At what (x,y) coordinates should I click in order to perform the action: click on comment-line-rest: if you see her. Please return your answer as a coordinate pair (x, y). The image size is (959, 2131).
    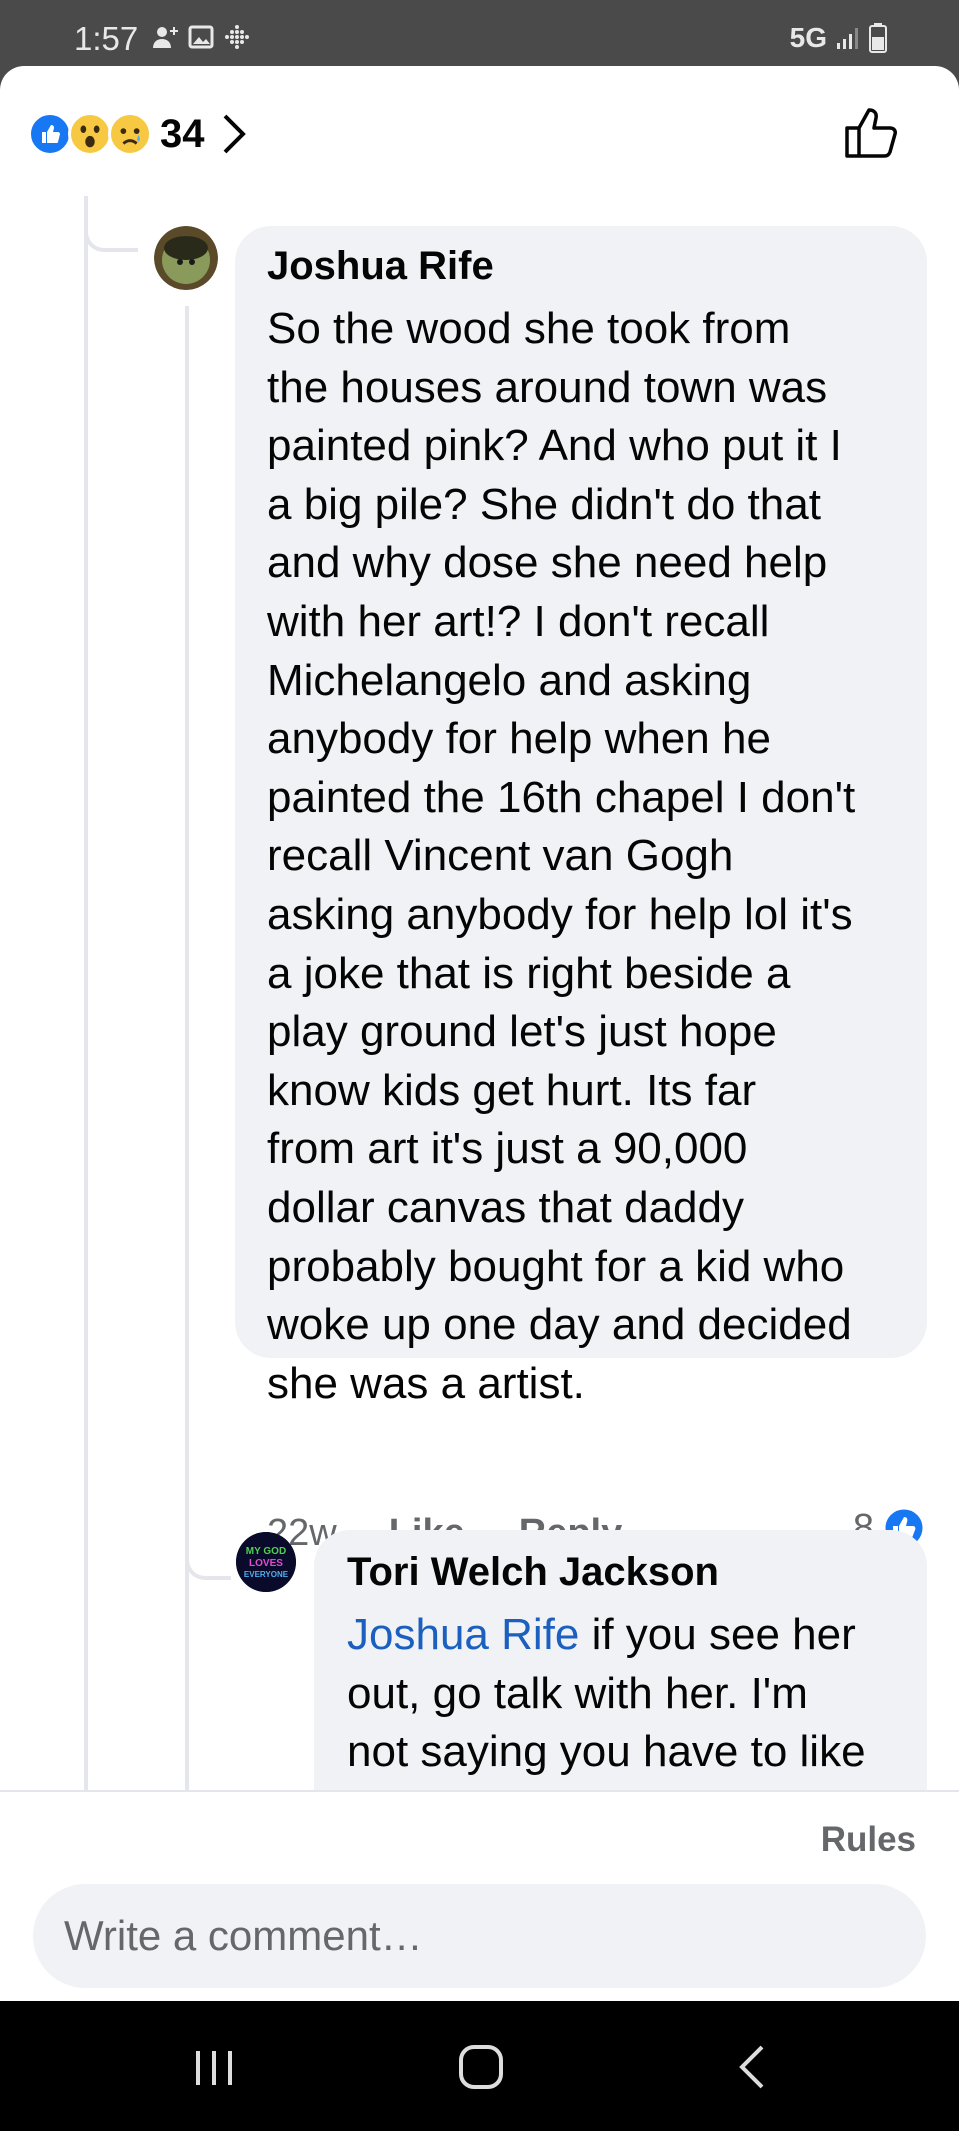
    Looking at the image, I should click on (717, 1634).